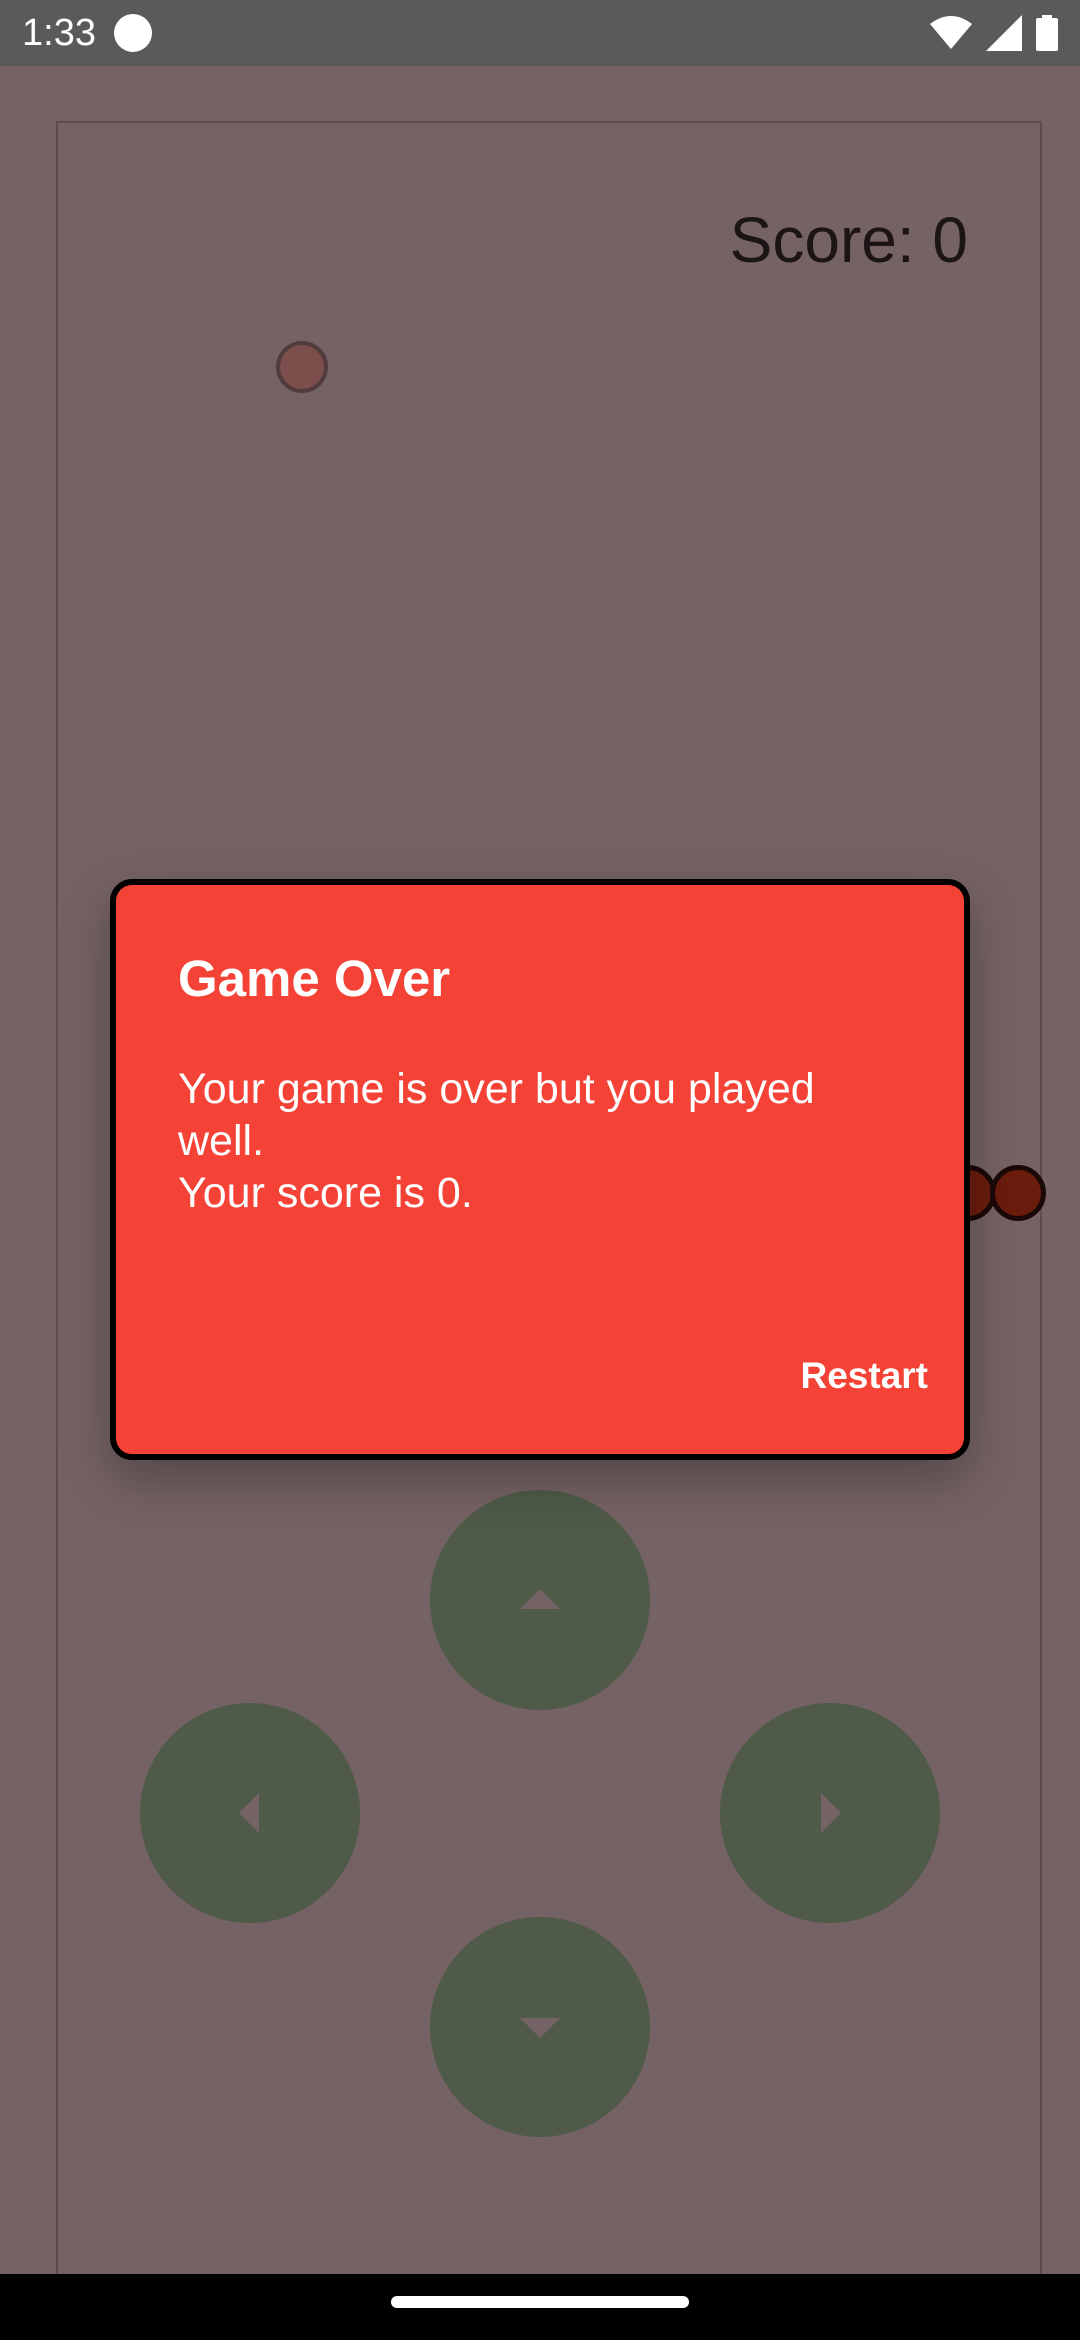 The width and height of the screenshot is (1080, 2340). What do you see at coordinates (325, 1193) in the screenshot?
I see `dialog-score-line: Your score is 0.` at bounding box center [325, 1193].